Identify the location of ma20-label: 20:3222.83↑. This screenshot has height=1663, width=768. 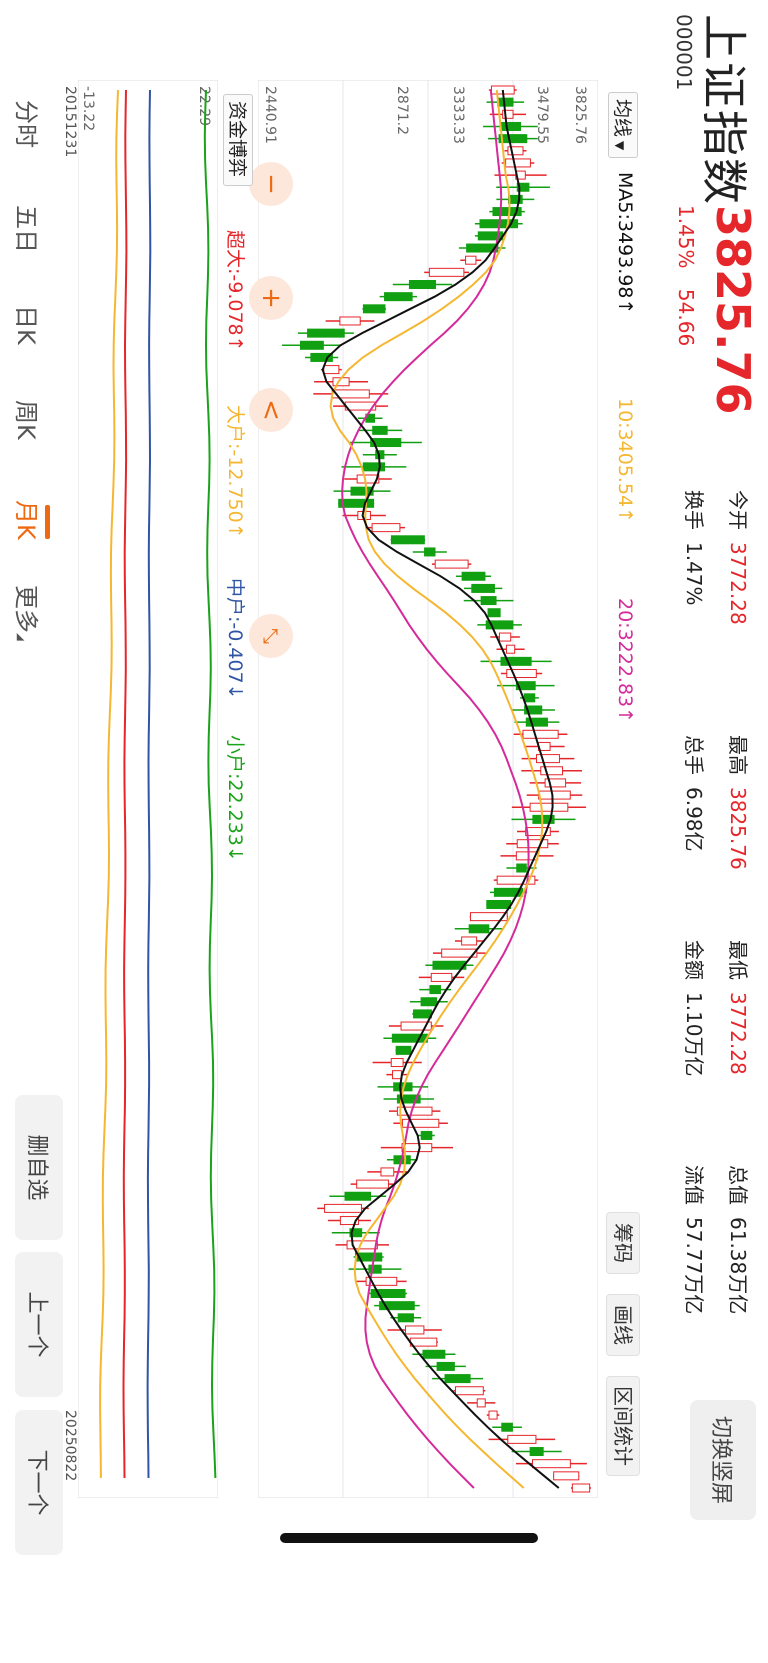
(625, 661).